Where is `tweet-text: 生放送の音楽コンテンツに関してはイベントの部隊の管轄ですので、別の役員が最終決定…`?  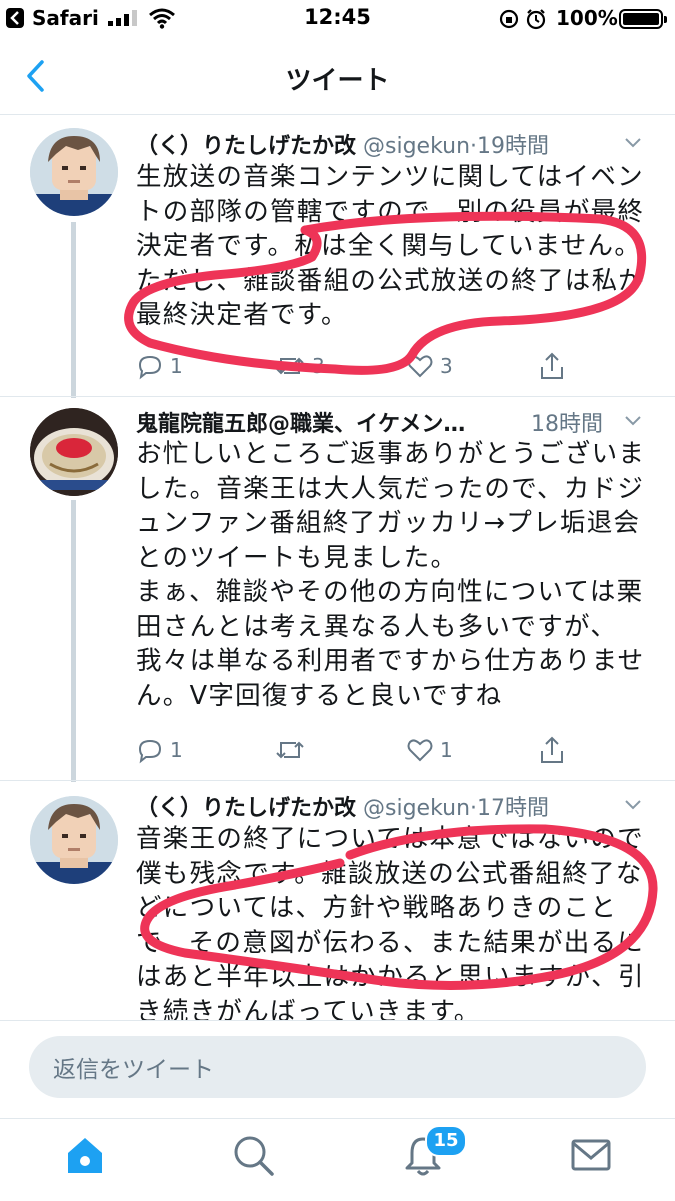
tweet-text: 生放送の音楽コンテンツに関してはイベントの部隊の管轄ですので、別の役員が最終決定… is located at coordinates (391, 246).